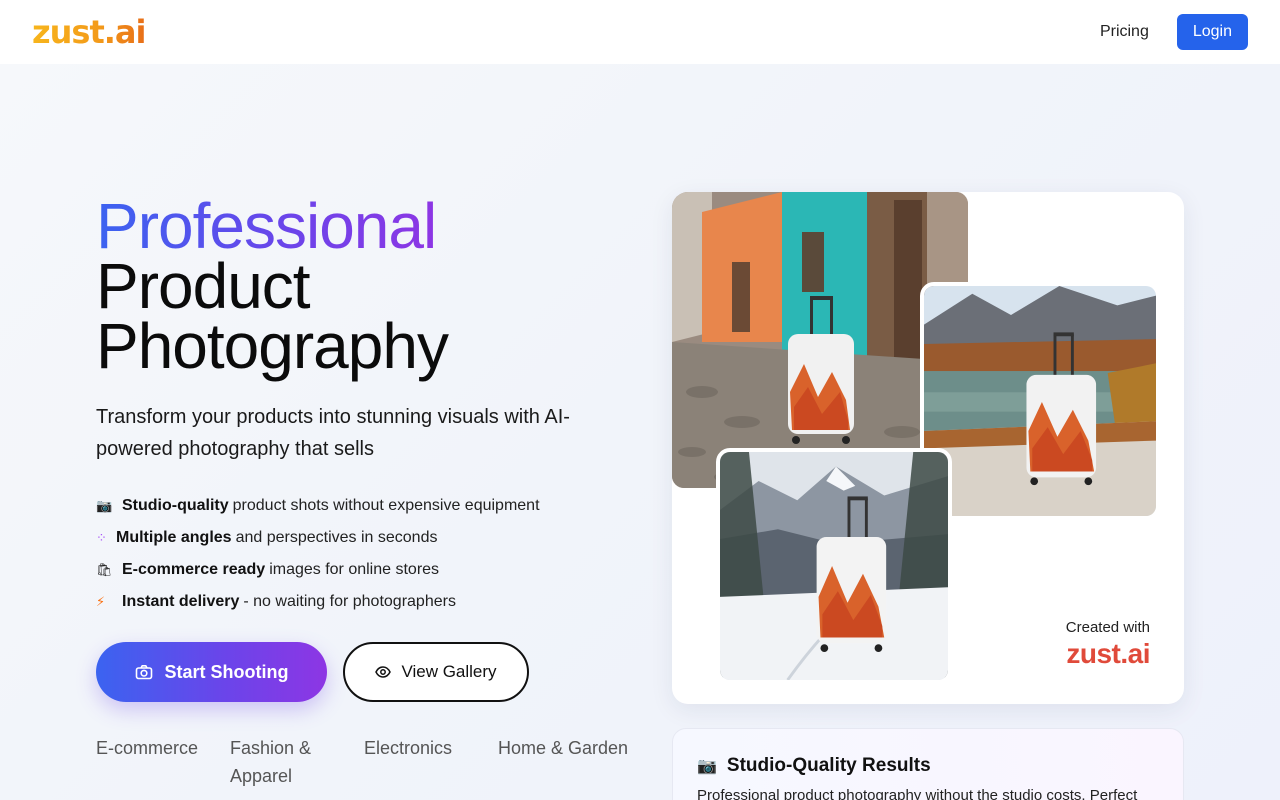  I want to click on hero-title-line-2: Product, so click(203, 286).